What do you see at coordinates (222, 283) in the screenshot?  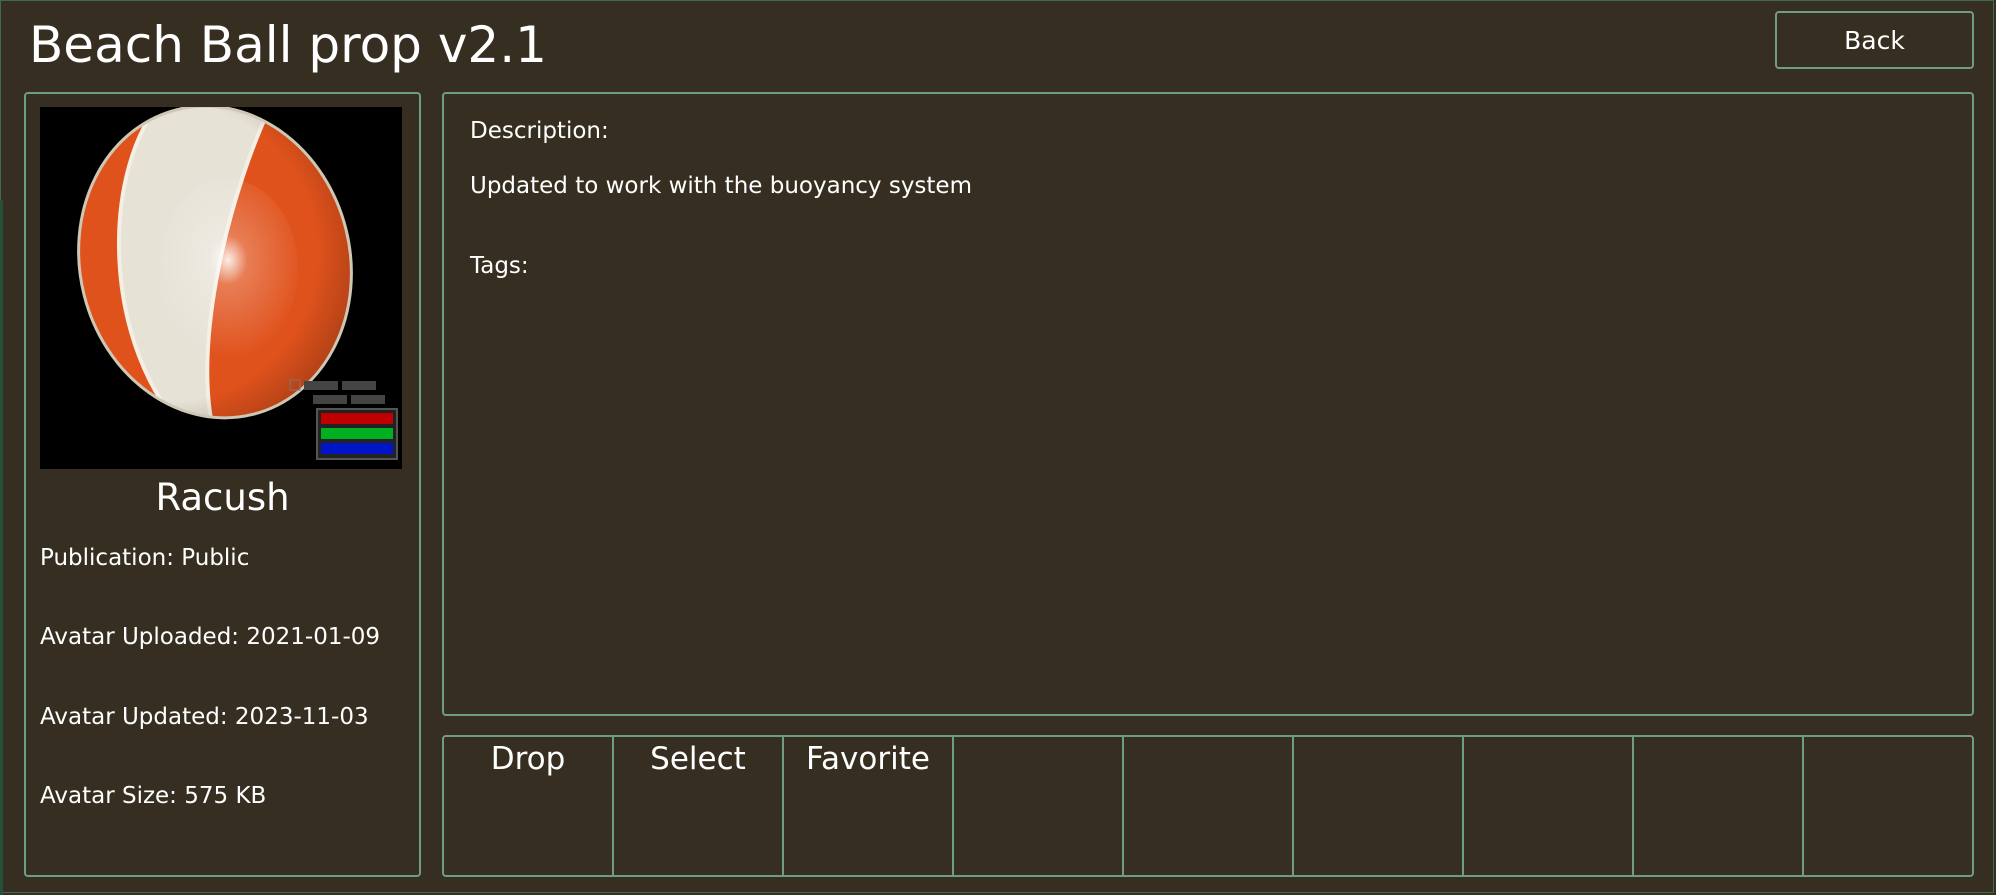 I see `beach-ball-icon` at bounding box center [222, 283].